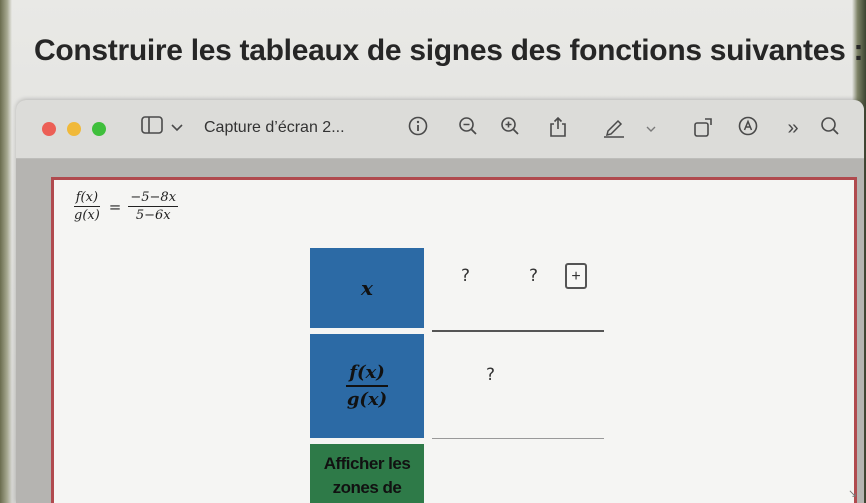 This screenshot has height=503, width=866. Describe the element at coordinates (152, 128) in the screenshot. I see `sidebar-toggle-icon` at that location.